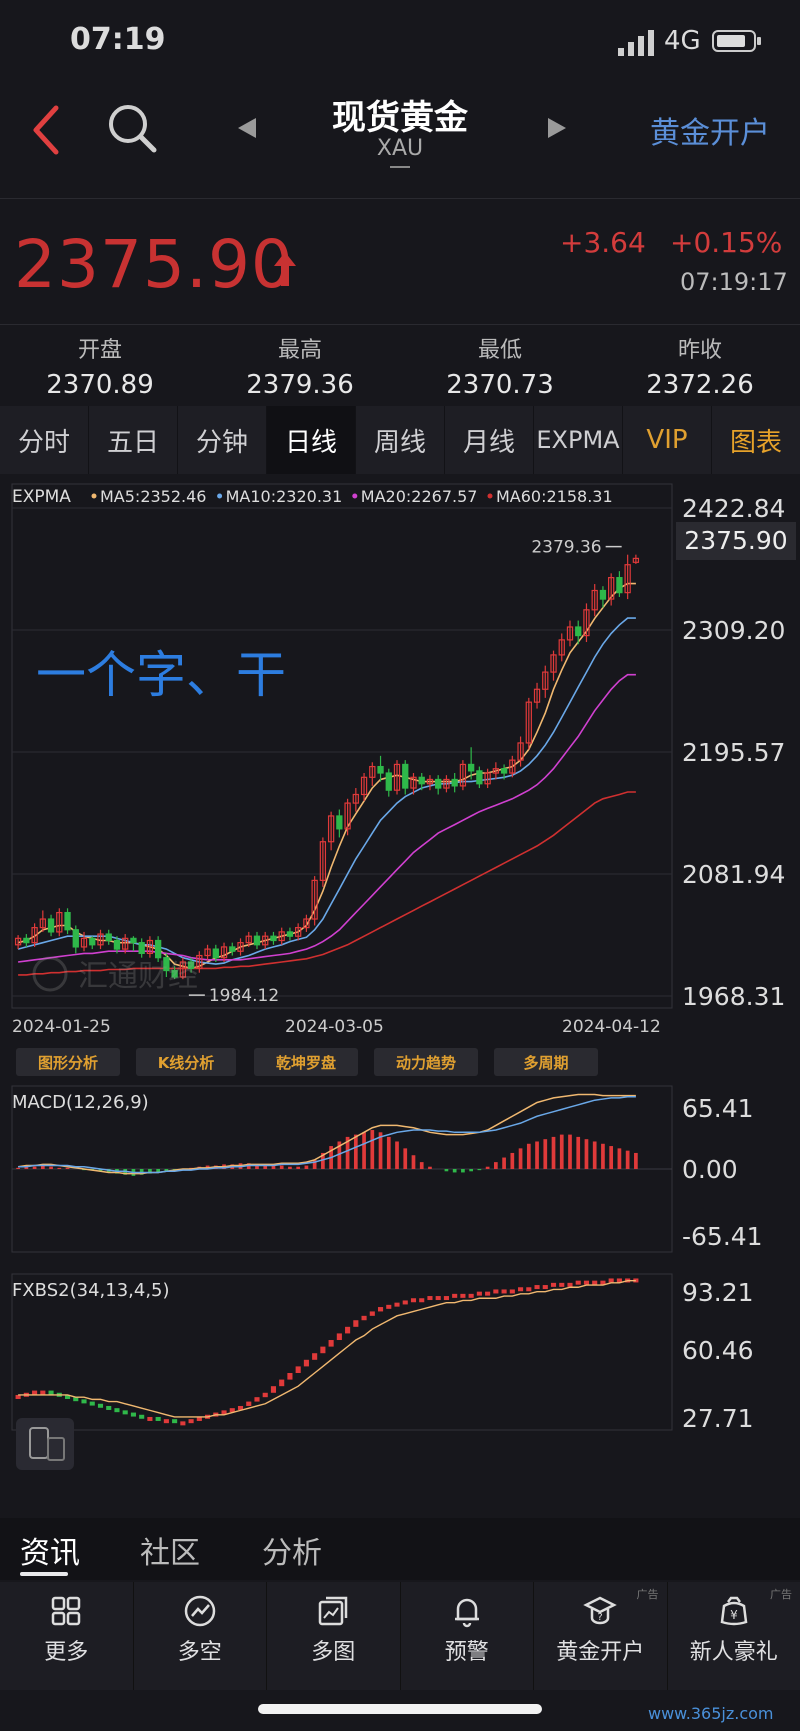  Describe the element at coordinates (334, 1027) in the screenshot. I see `date-mid: 2024-03-05` at that location.